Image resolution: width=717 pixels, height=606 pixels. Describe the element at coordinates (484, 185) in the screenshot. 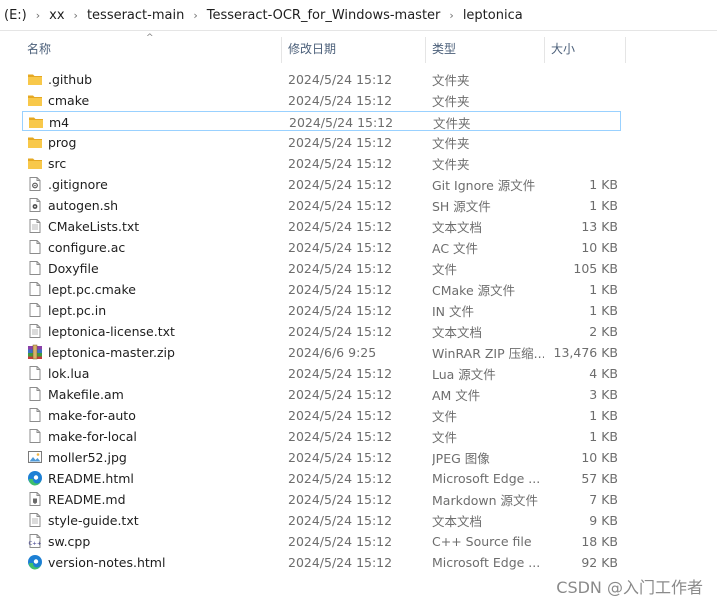

I see `file-type: Git Ignore 源文件` at that location.